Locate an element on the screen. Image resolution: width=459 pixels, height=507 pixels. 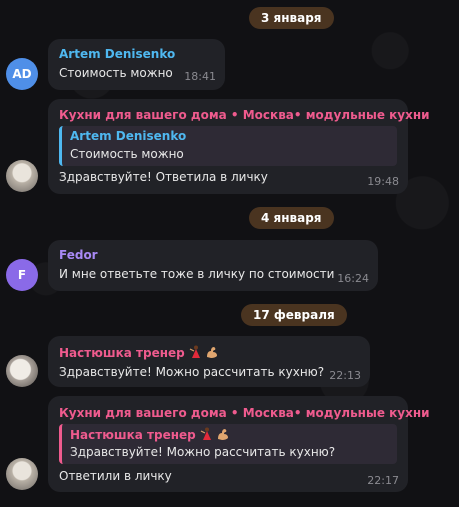
message-text: Ответили в личку is located at coordinates (115, 476).